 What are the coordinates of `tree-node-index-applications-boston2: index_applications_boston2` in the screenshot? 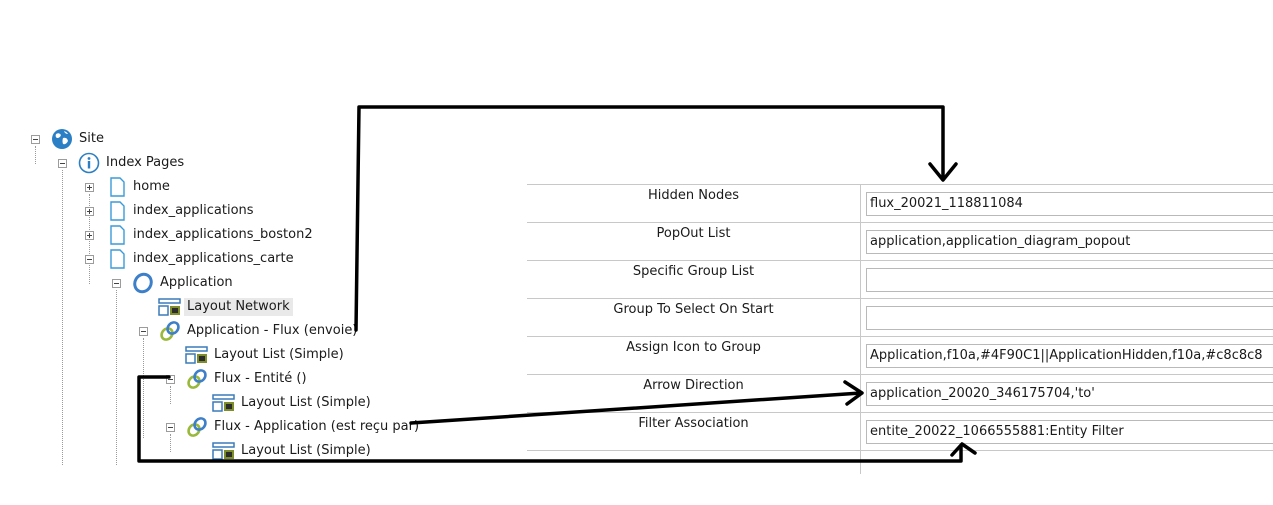 It's located at (160, 235).